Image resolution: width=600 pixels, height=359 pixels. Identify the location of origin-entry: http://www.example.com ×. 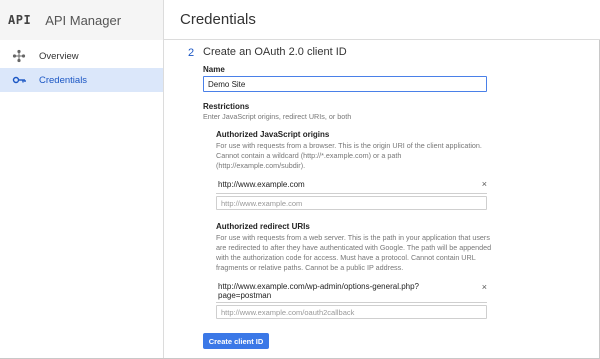
(351, 186).